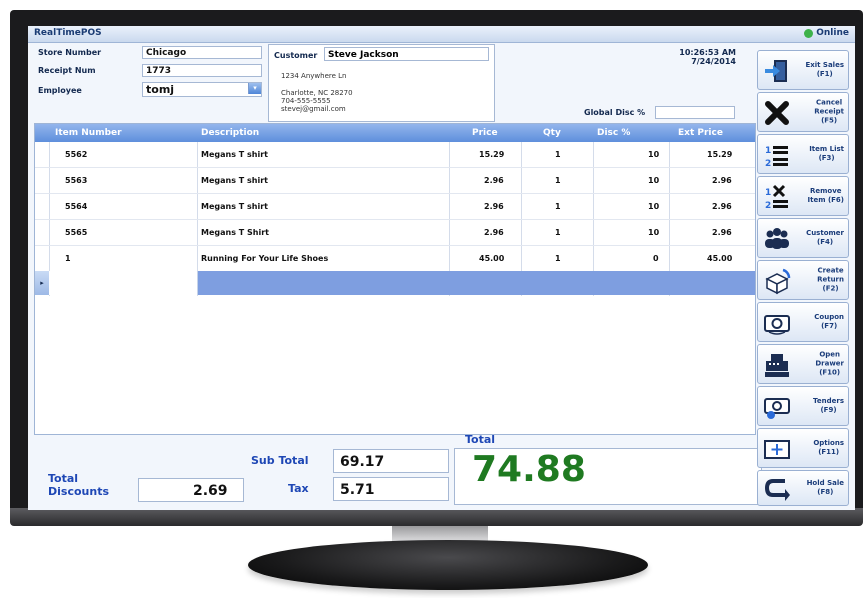  Describe the element at coordinates (67, 70) in the screenshot. I see `receipt-num-label: Receipt Num` at that location.